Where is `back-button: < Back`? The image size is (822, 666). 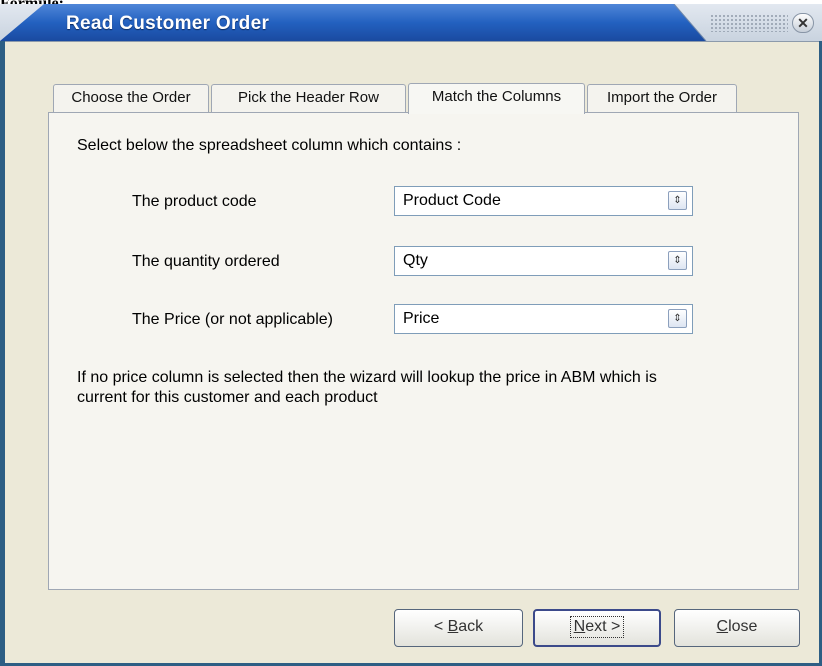 back-button: < Back is located at coordinates (458, 628).